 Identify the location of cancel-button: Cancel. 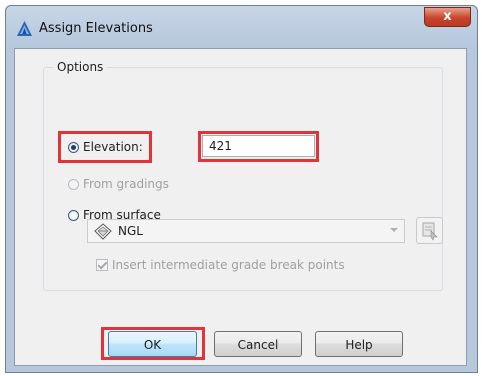
(258, 344).